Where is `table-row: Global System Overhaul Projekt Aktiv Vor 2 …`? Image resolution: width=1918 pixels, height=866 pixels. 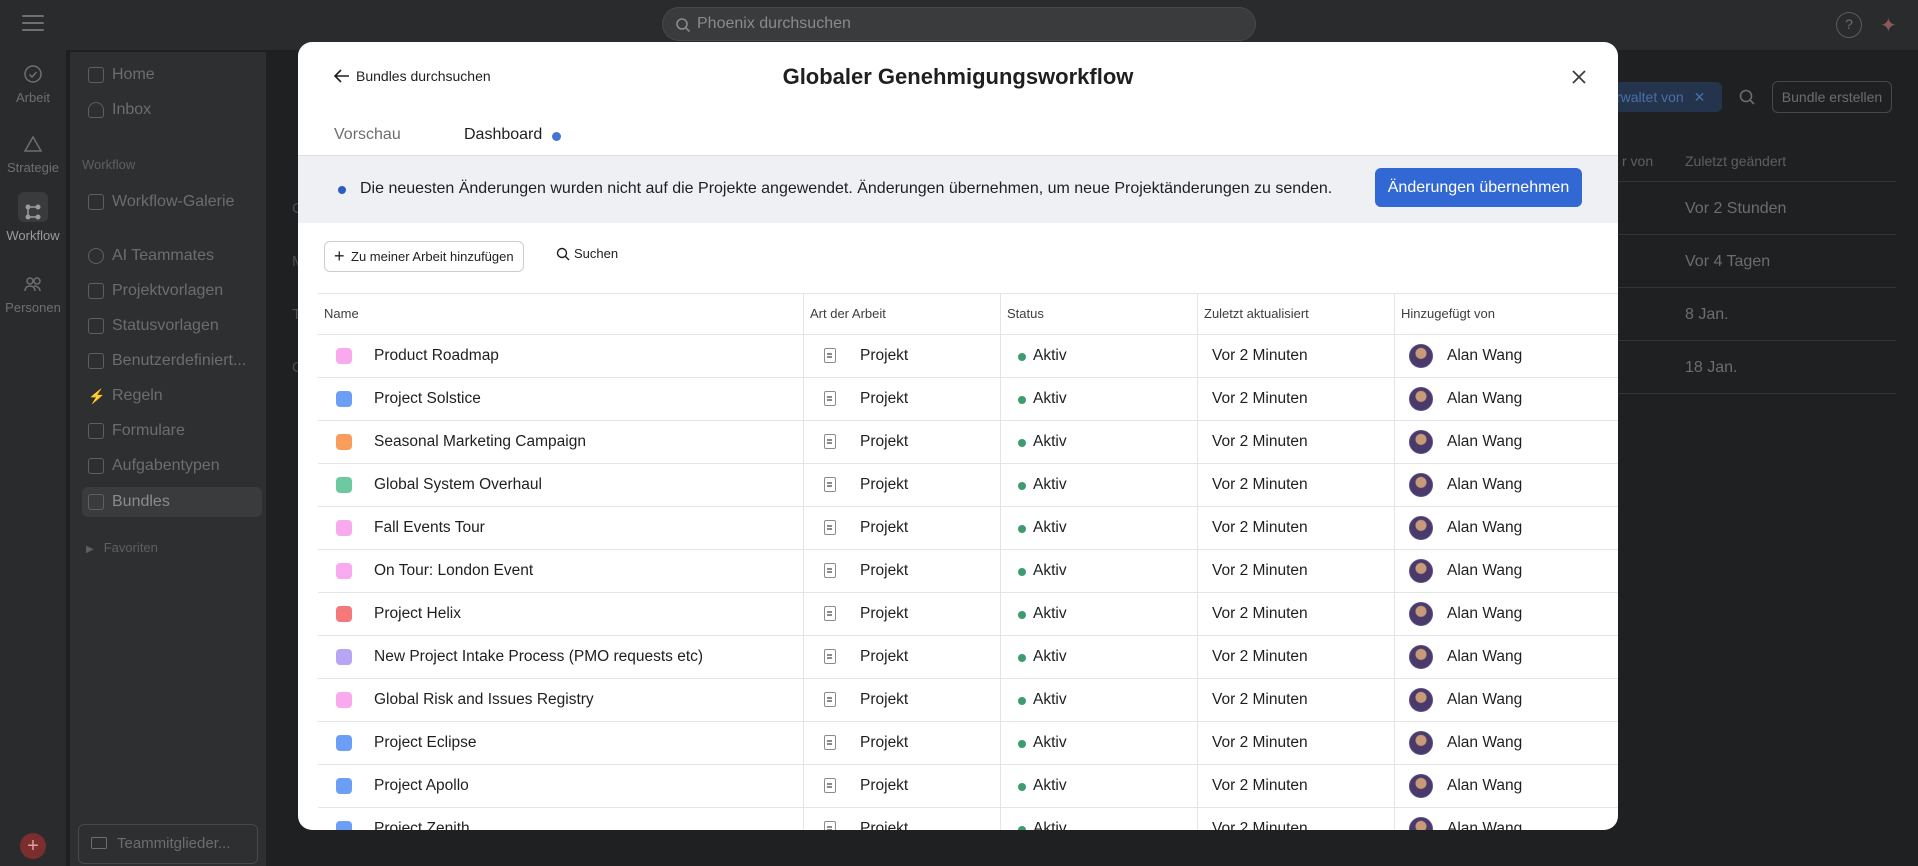
table-row: Global System Overhaul Projekt Aktiv Vor 2 … is located at coordinates (968, 485).